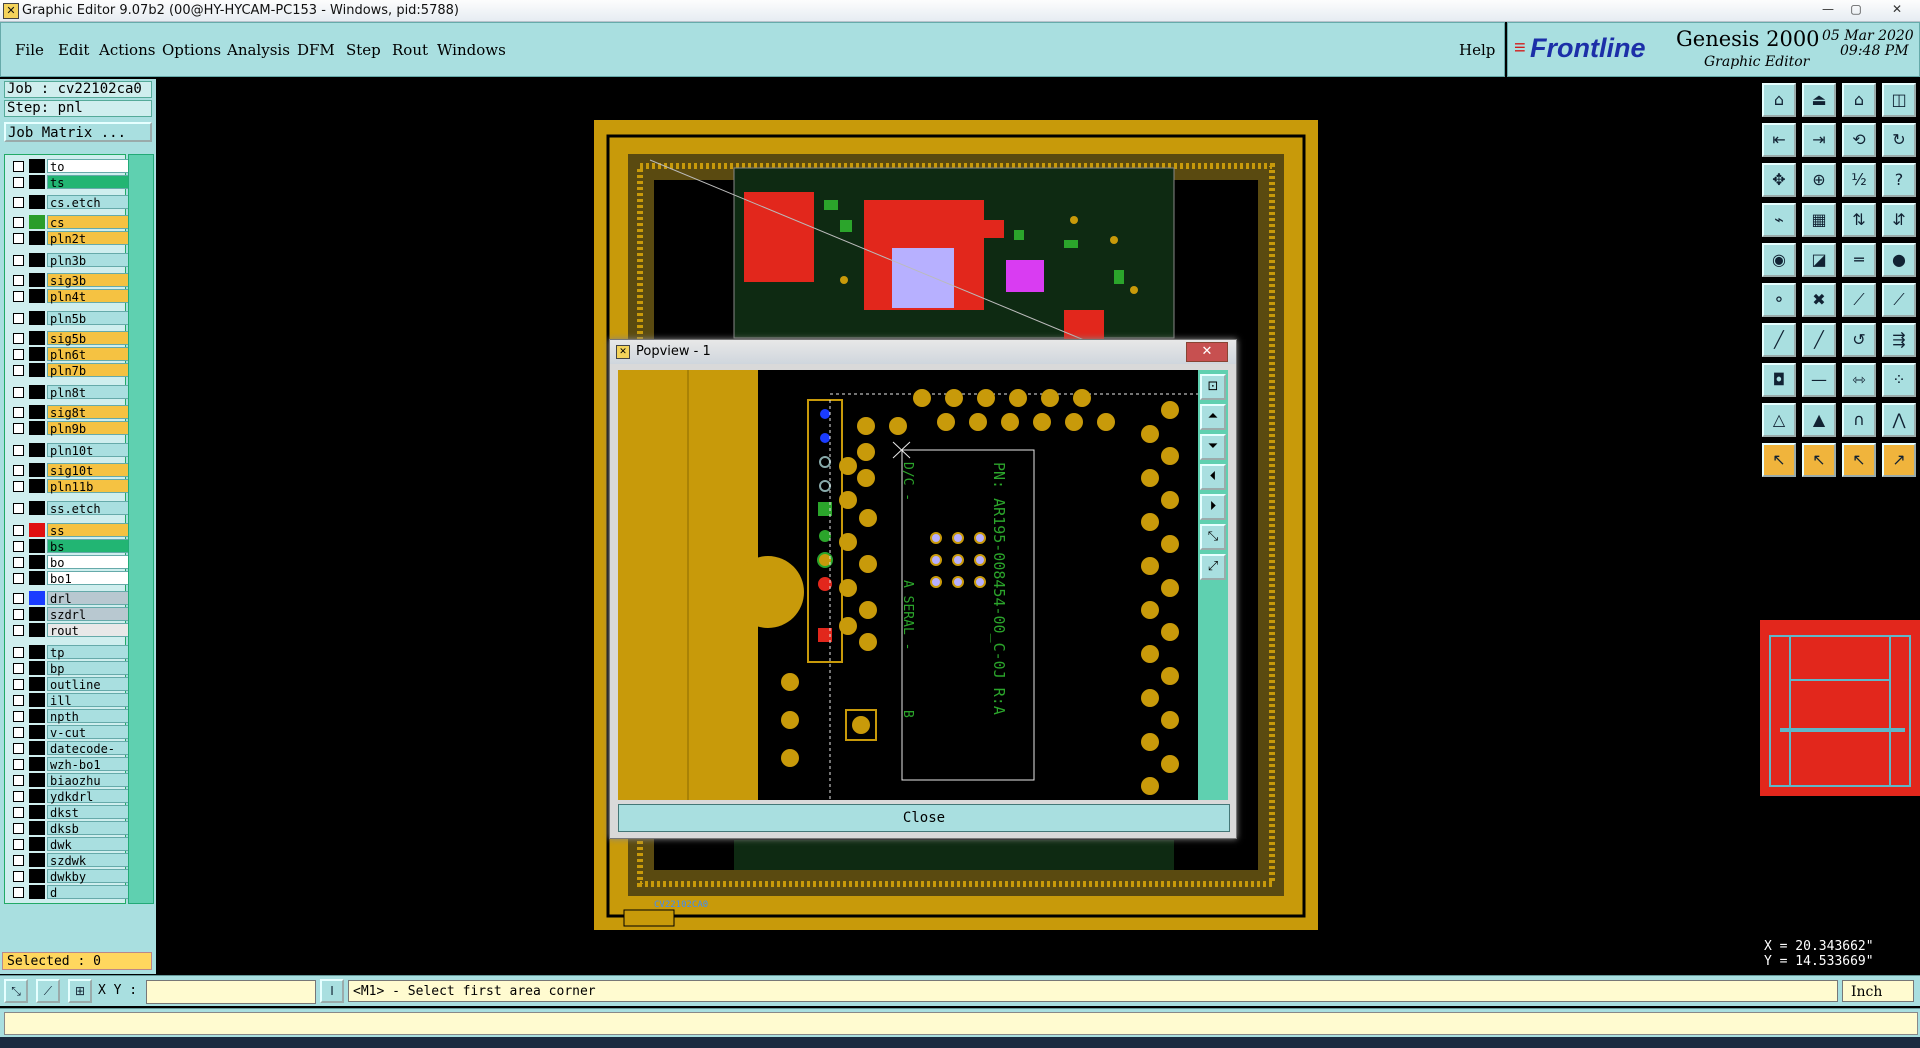 The width and height of the screenshot is (1920, 1048). Describe the element at coordinates (231, 992) in the screenshot. I see `xy-input` at that location.